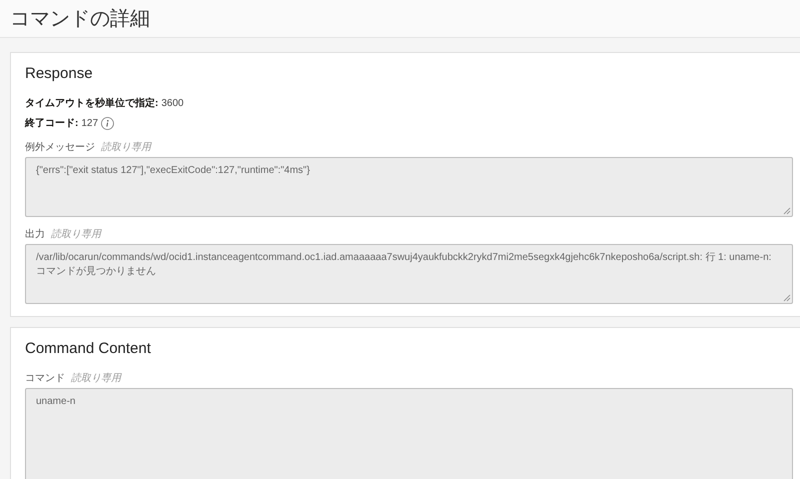 The height and width of the screenshot is (479, 800). I want to click on section-title: Command Content, so click(88, 348).